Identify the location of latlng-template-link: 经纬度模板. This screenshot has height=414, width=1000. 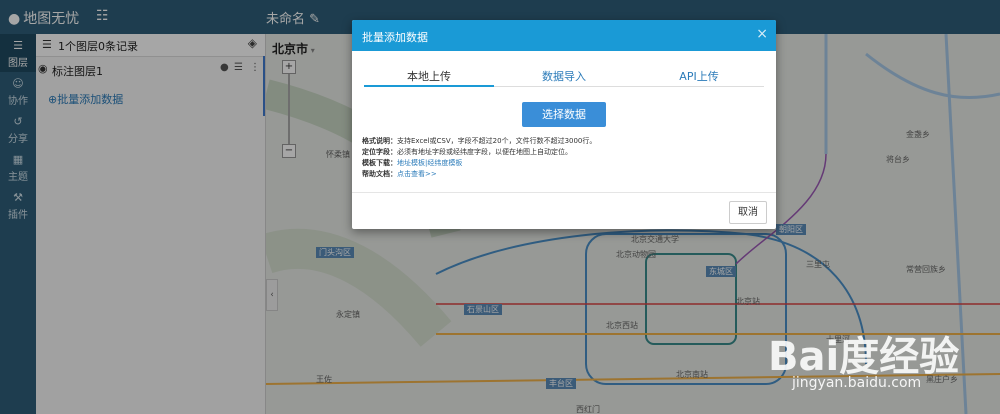
(444, 163).